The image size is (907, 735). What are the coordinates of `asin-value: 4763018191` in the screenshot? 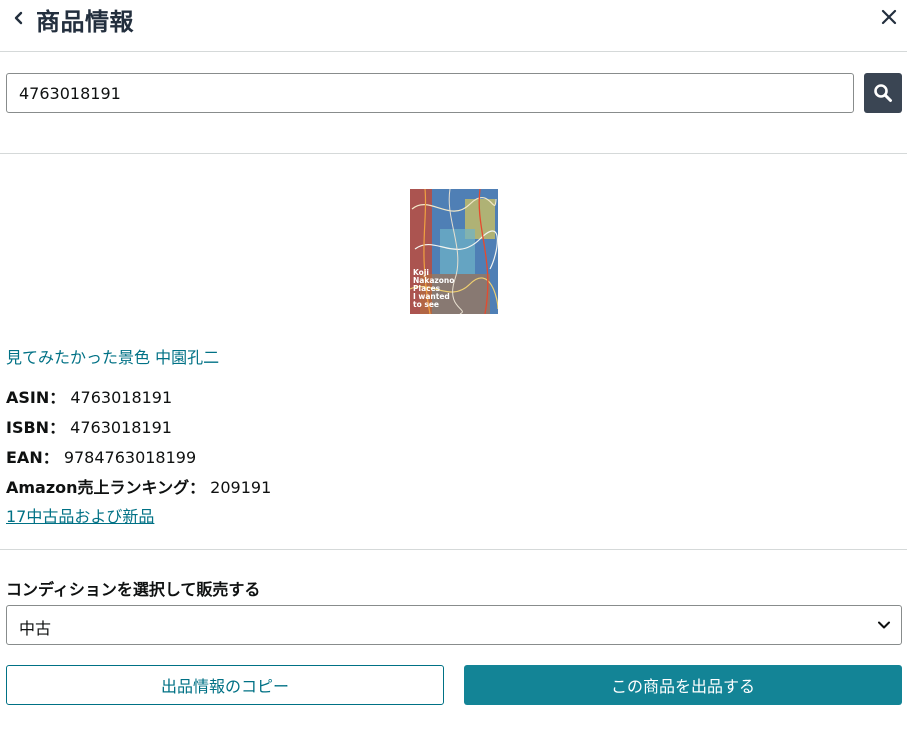 It's located at (121, 397).